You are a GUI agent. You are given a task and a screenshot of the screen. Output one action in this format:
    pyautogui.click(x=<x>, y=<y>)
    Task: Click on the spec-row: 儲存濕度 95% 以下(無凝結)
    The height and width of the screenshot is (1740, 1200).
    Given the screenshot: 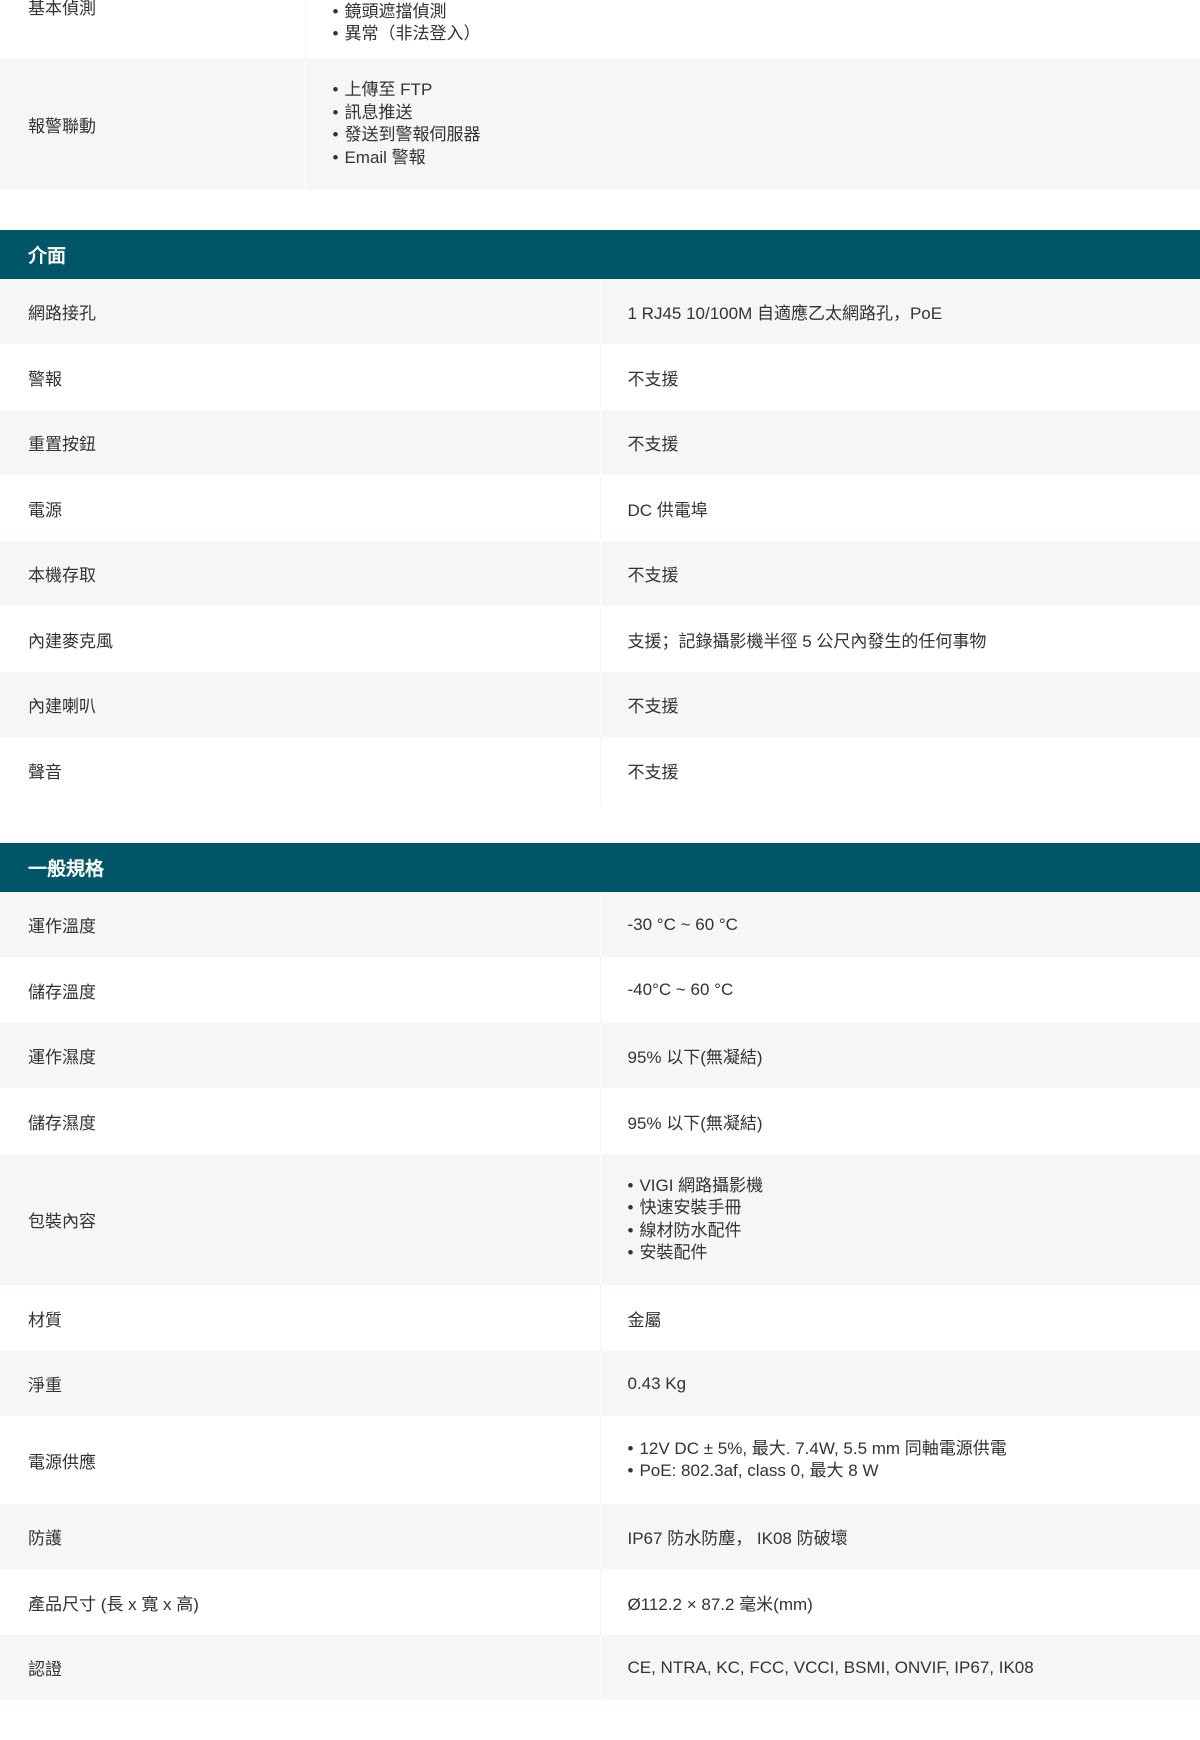 What is the action you would take?
    pyautogui.click(x=600, y=1121)
    